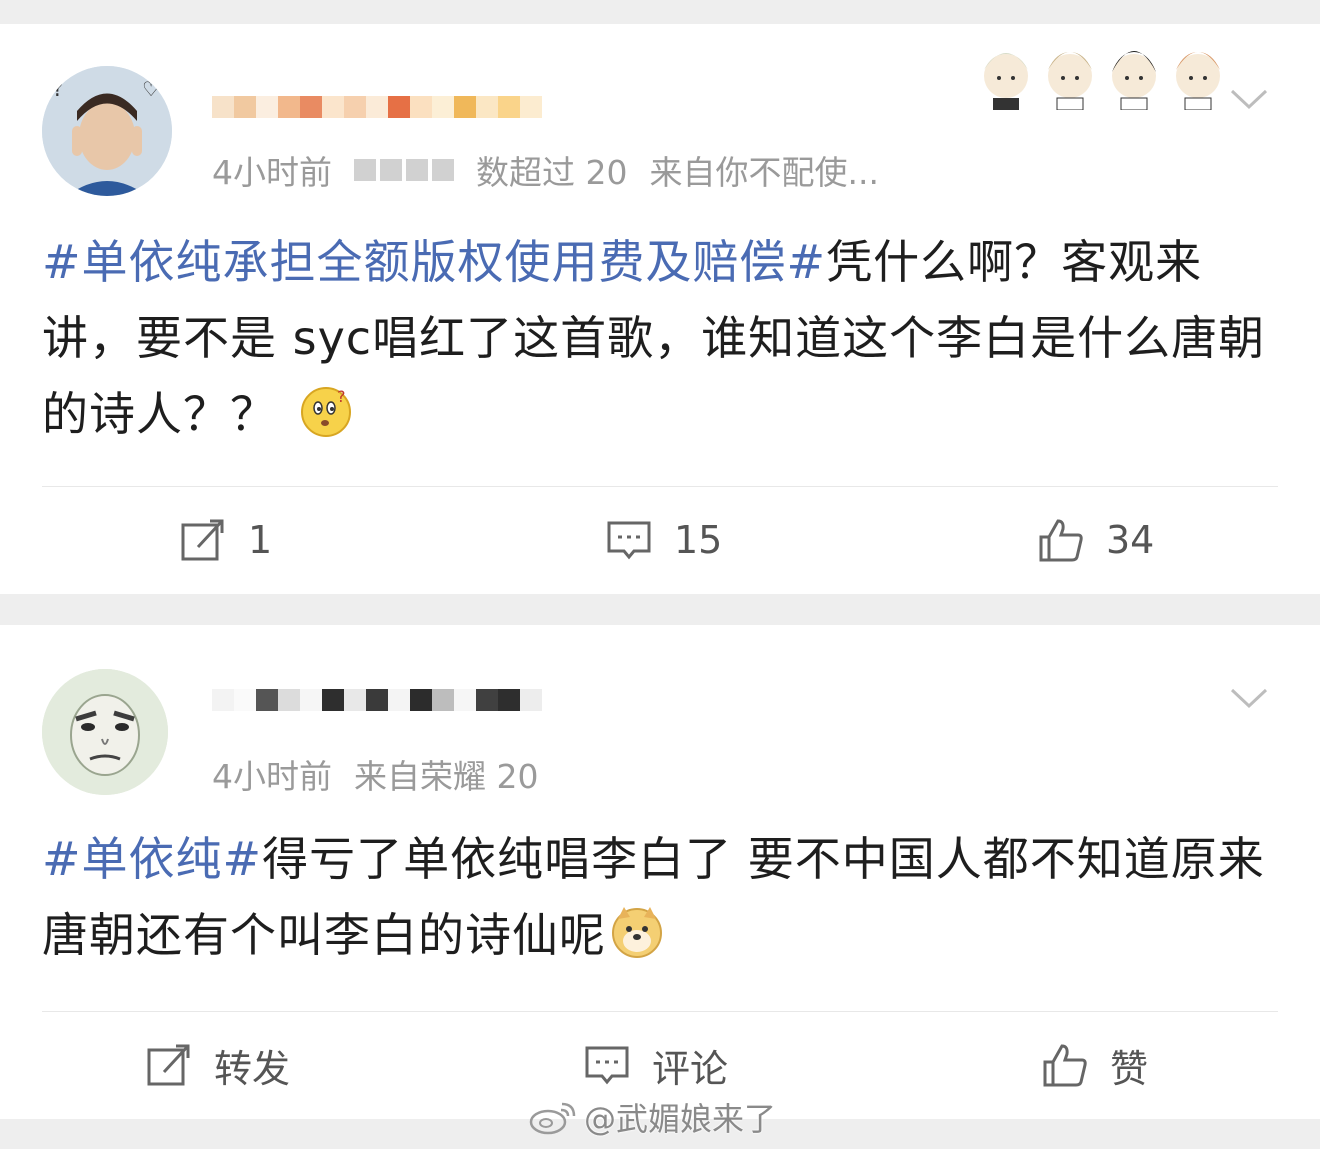  I want to click on post-meta: 4小时前 来自荣耀 20, so click(375, 774).